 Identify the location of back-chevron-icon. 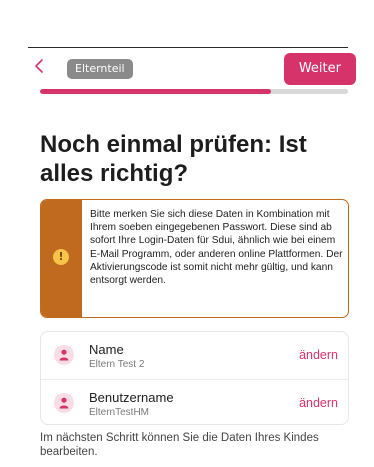
(41, 68).